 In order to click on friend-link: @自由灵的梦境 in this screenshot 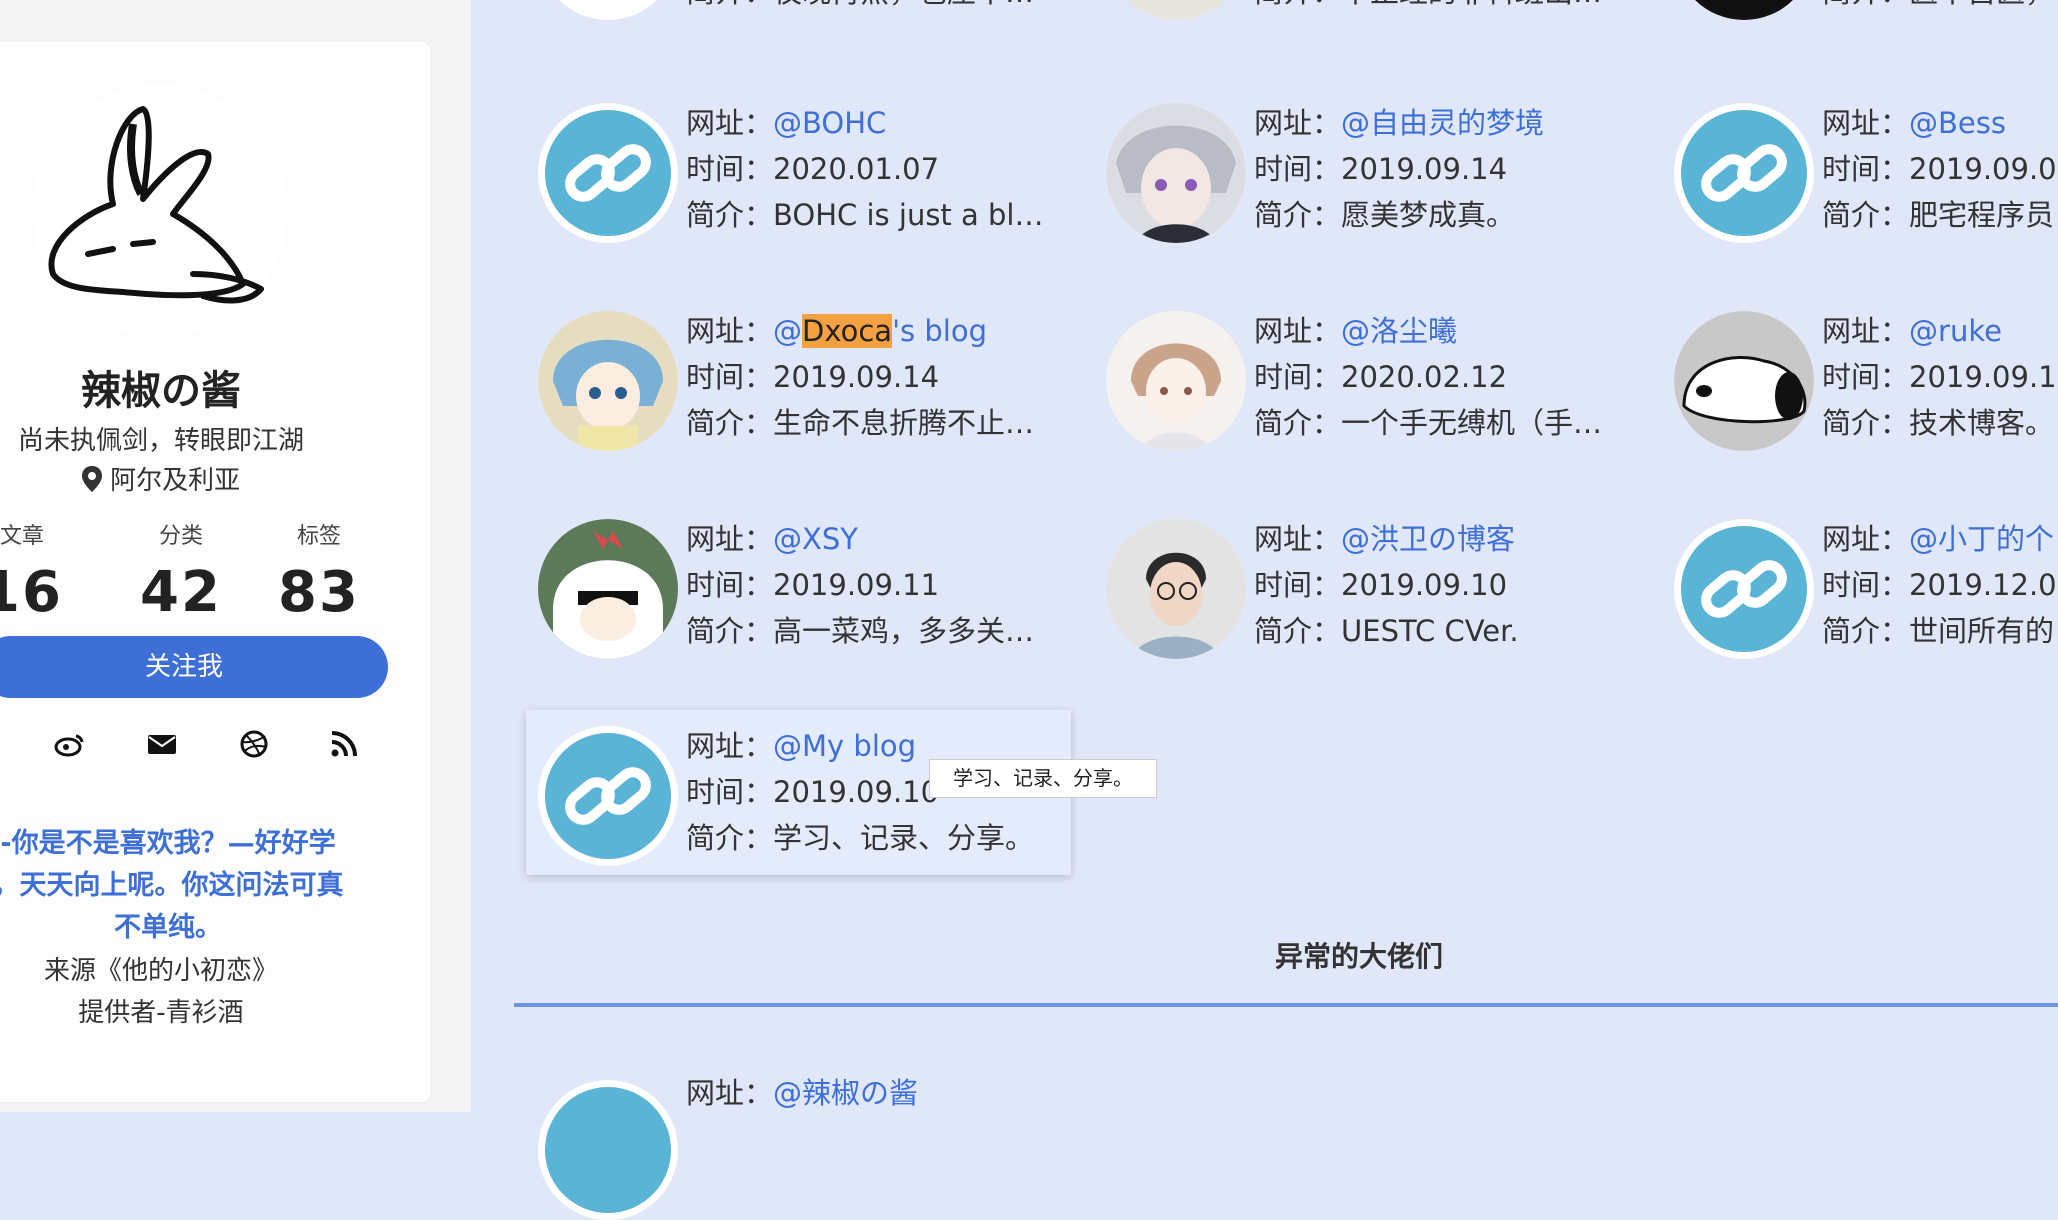, I will do `click(1442, 123)`.